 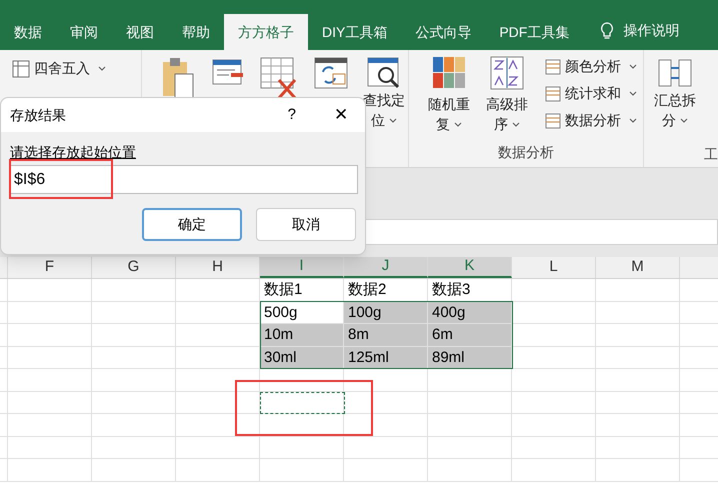 What do you see at coordinates (638, 267) in the screenshot?
I see `column-header: M` at bounding box center [638, 267].